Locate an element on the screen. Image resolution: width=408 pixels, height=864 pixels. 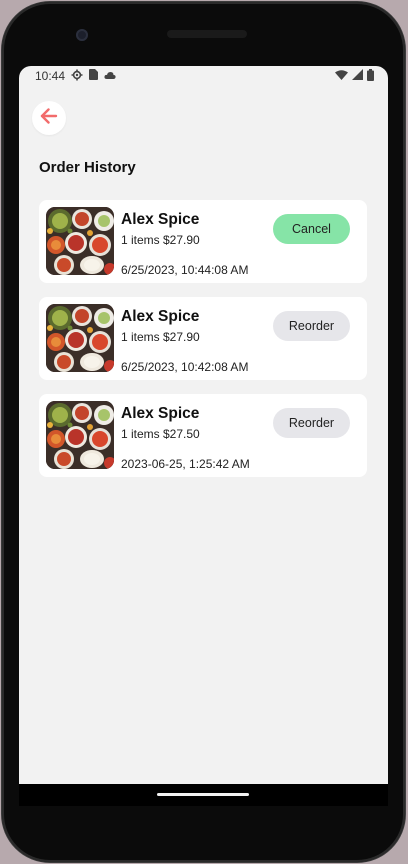
sim-card-icon is located at coordinates (94, 76).